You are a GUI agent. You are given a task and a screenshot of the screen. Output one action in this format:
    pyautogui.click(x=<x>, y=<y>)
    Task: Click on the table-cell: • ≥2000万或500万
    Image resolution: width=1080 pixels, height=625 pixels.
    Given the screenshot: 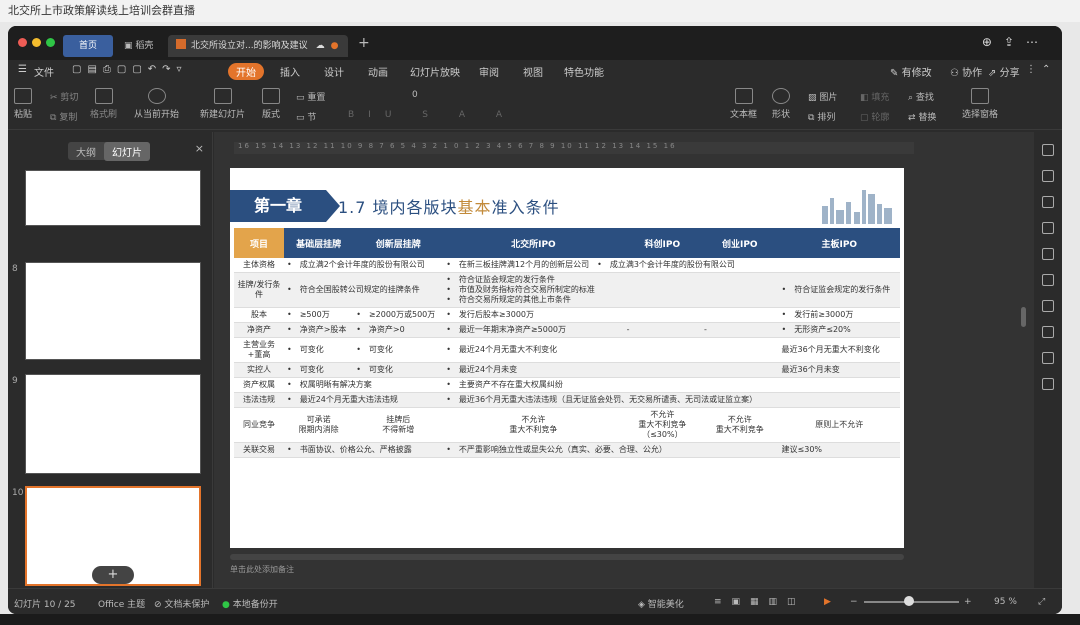 What is the action you would take?
    pyautogui.click(x=398, y=315)
    